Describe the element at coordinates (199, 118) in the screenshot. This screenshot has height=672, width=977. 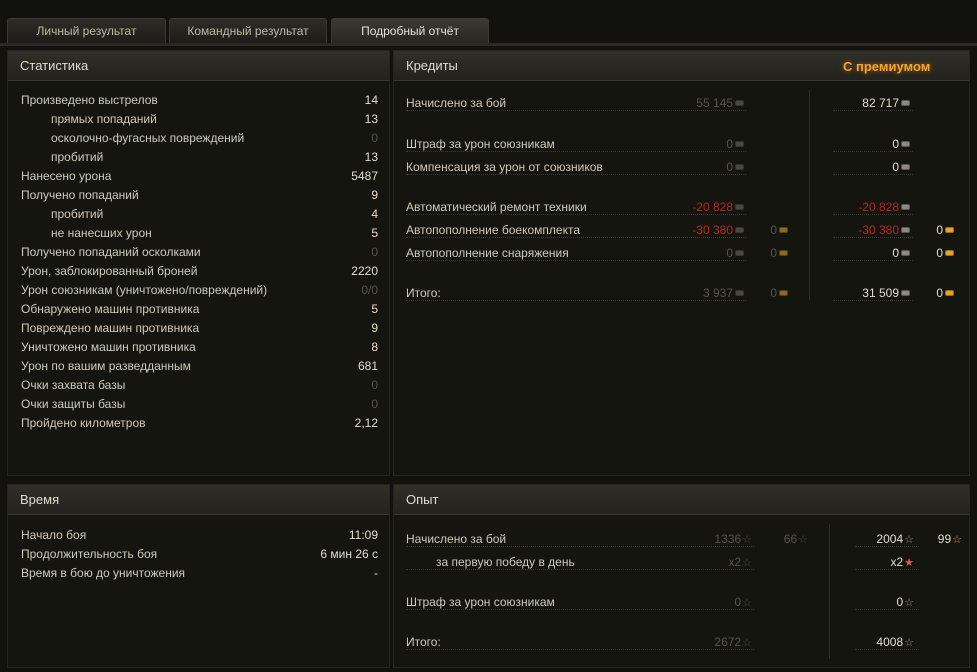
I see `stat-row: прямых попаданий 13` at that location.